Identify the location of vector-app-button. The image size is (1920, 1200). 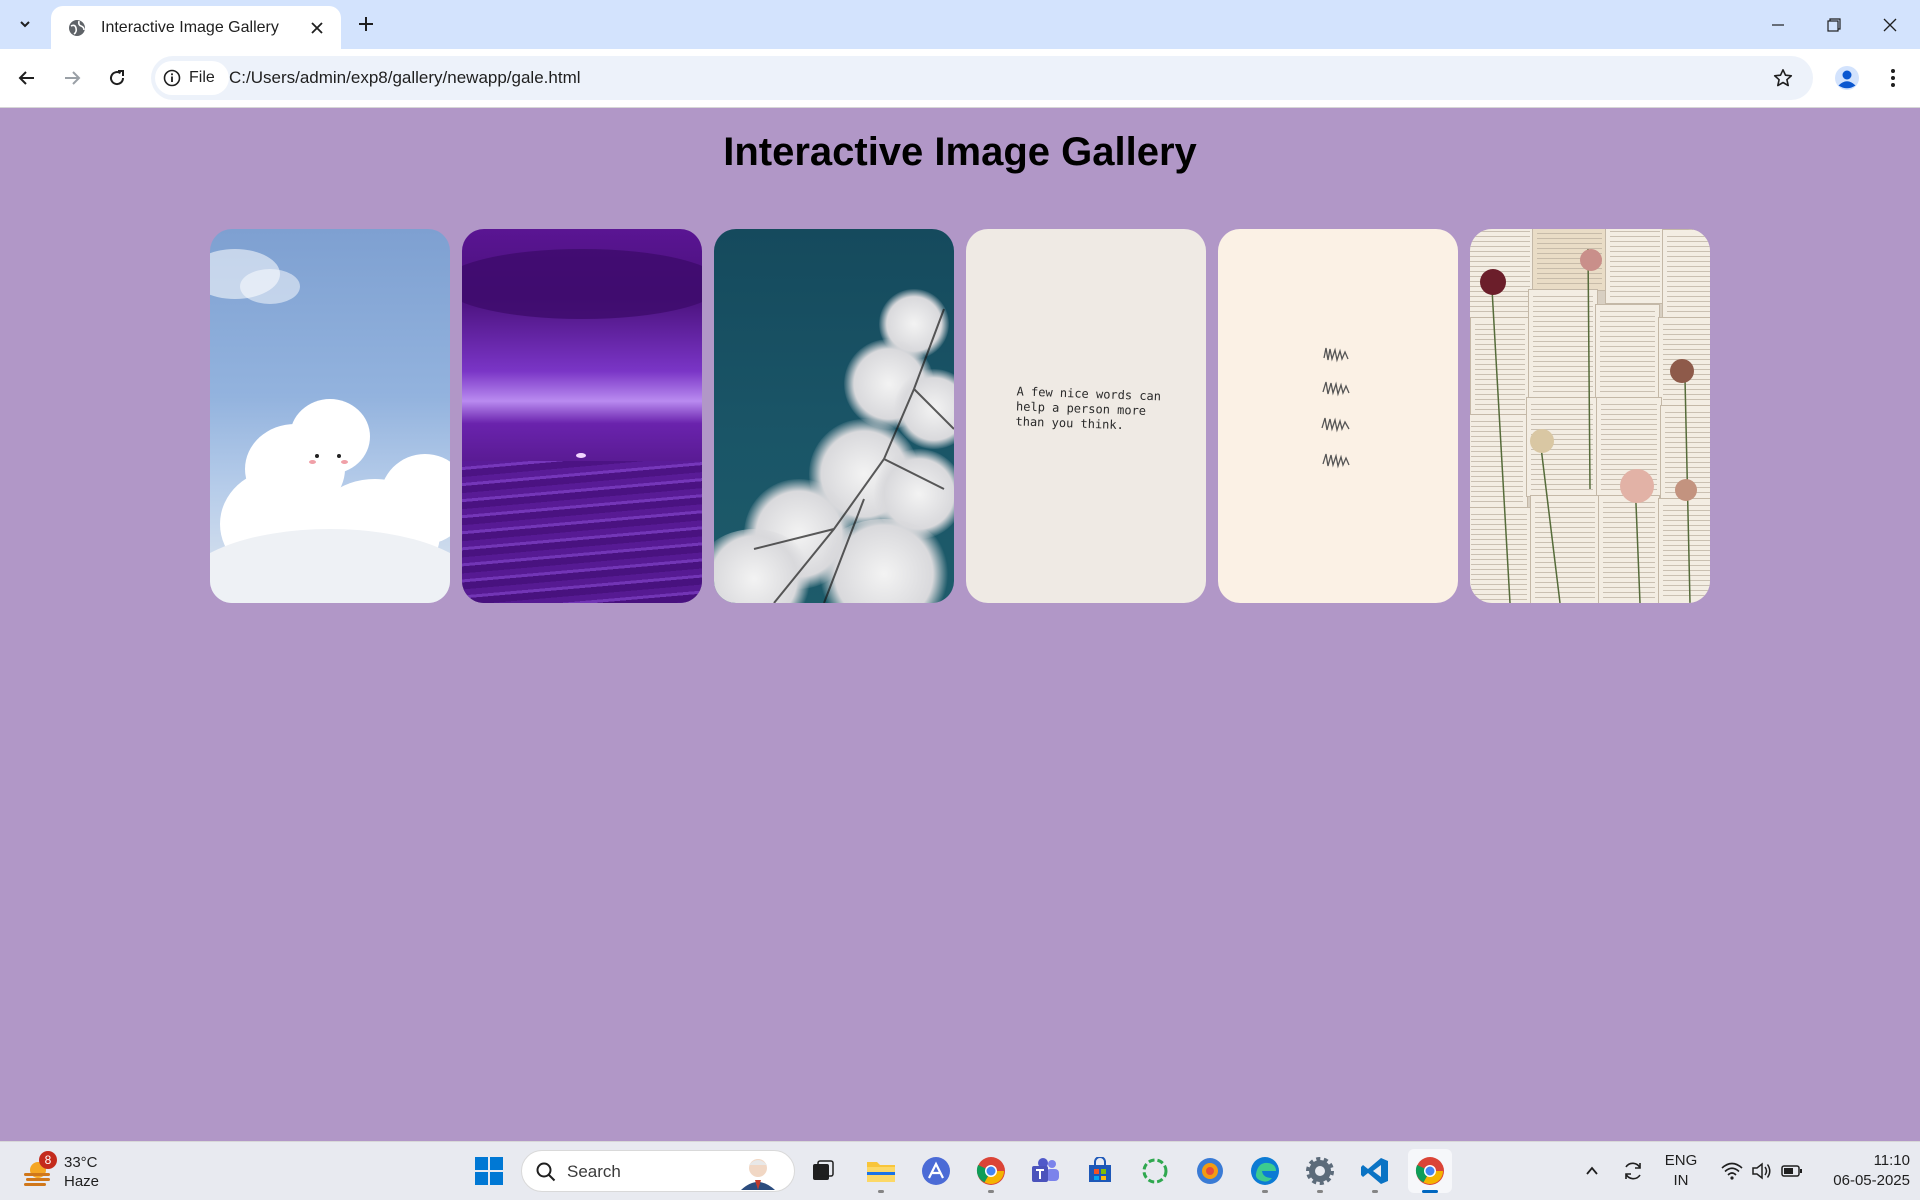
(936, 1171).